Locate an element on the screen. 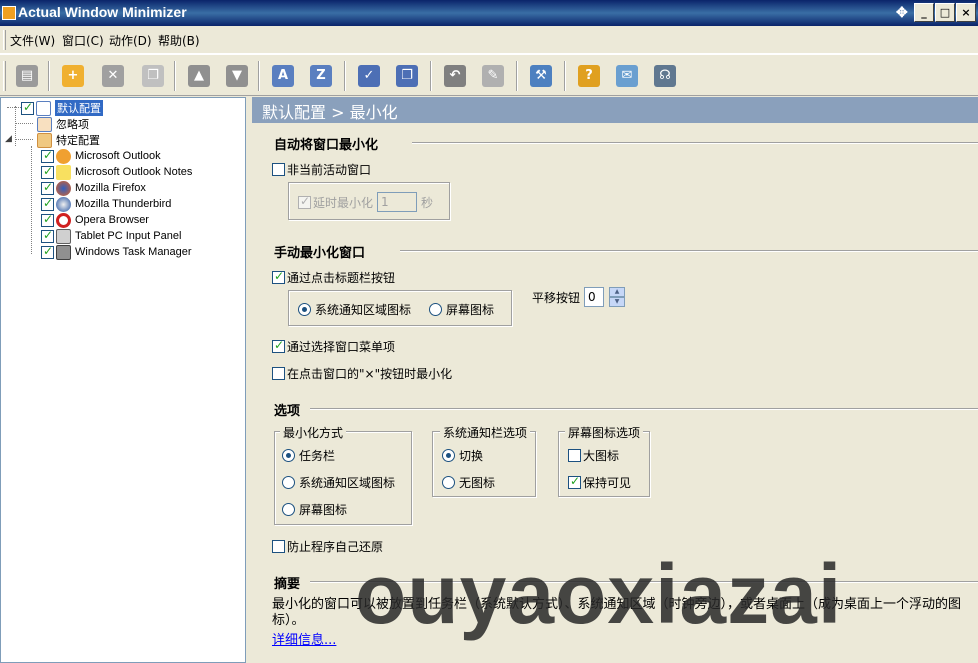 The width and height of the screenshot is (978, 663). maximize-button: □ is located at coordinates (945, 12).